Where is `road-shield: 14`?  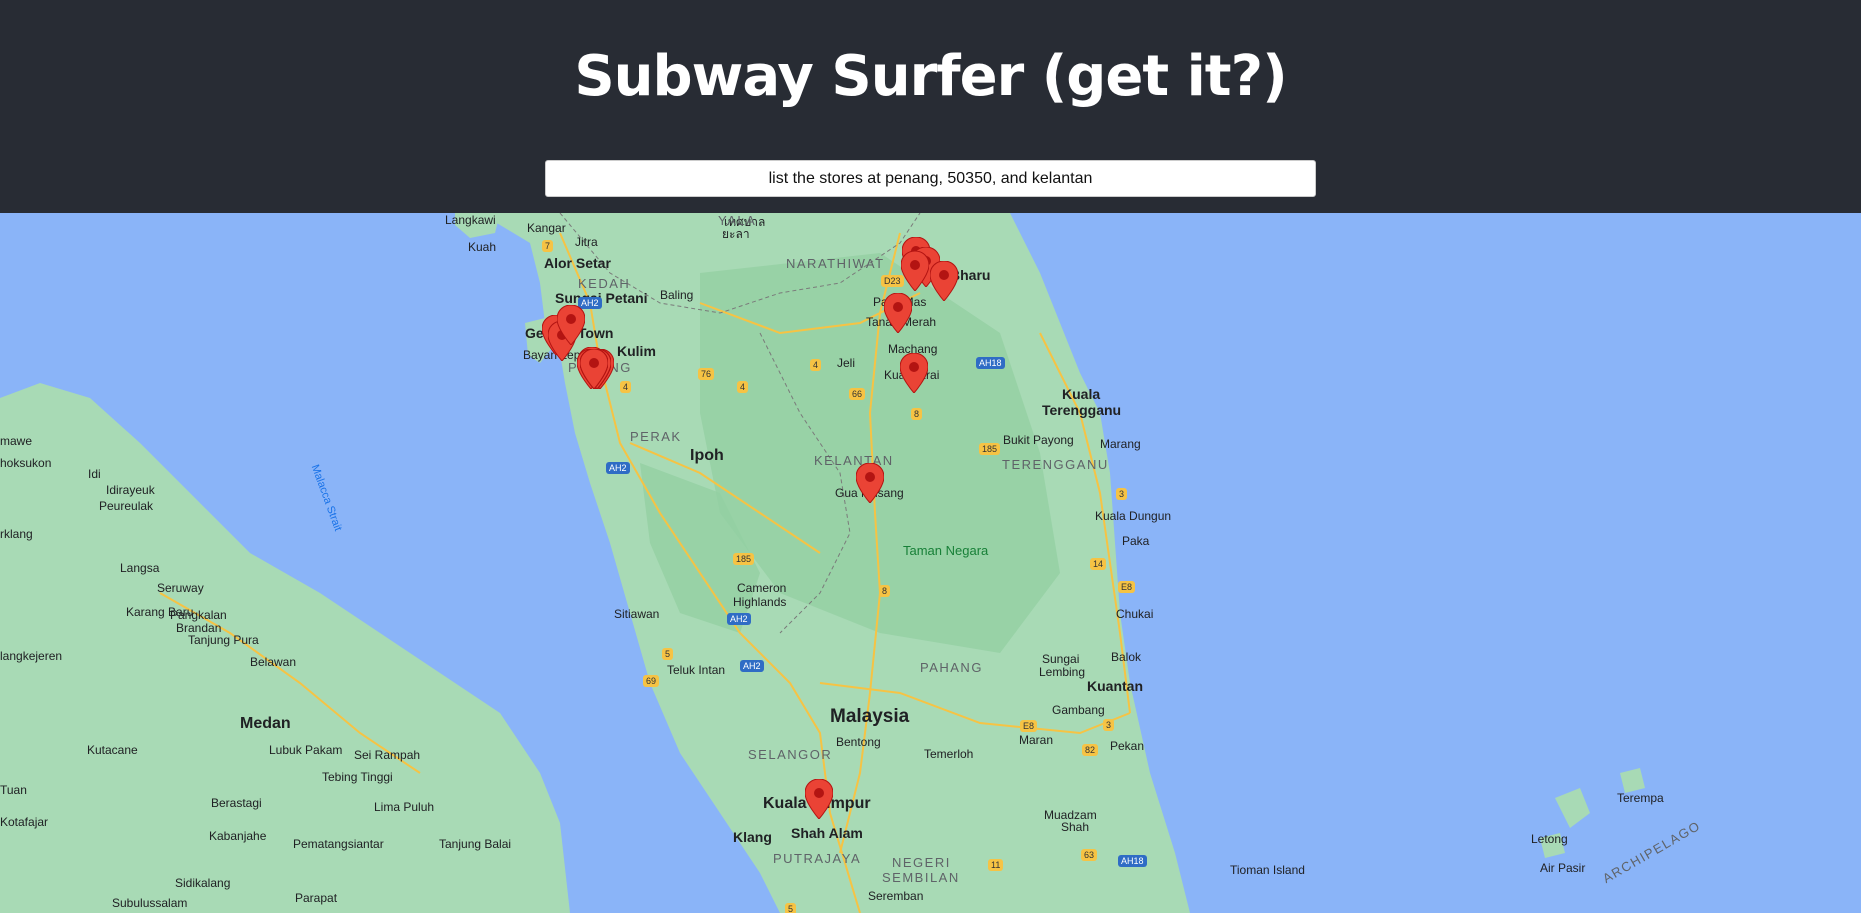
road-shield: 14 is located at coordinates (1098, 564).